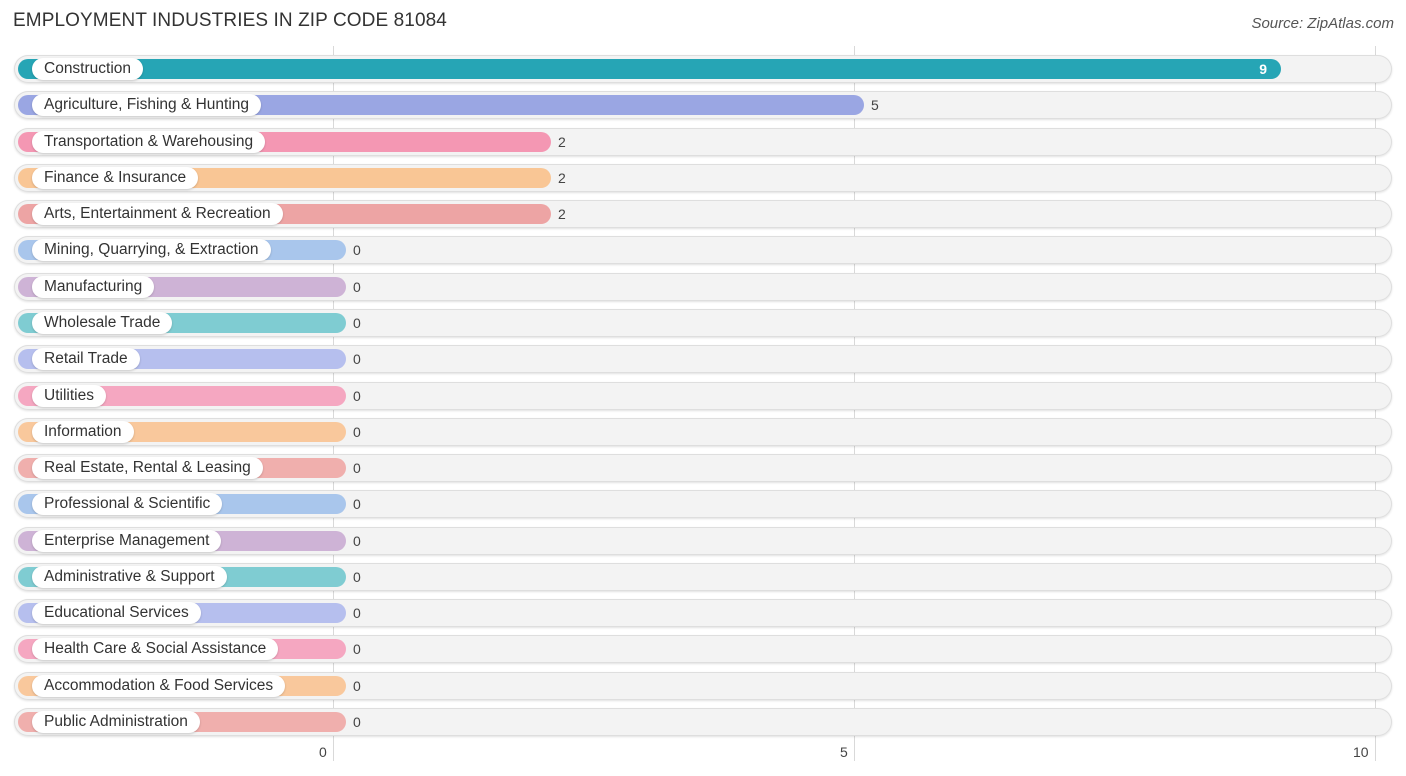 This screenshot has width=1406, height=776. Describe the element at coordinates (1361, 752) in the screenshot. I see `x-tick-label: 10` at that location.